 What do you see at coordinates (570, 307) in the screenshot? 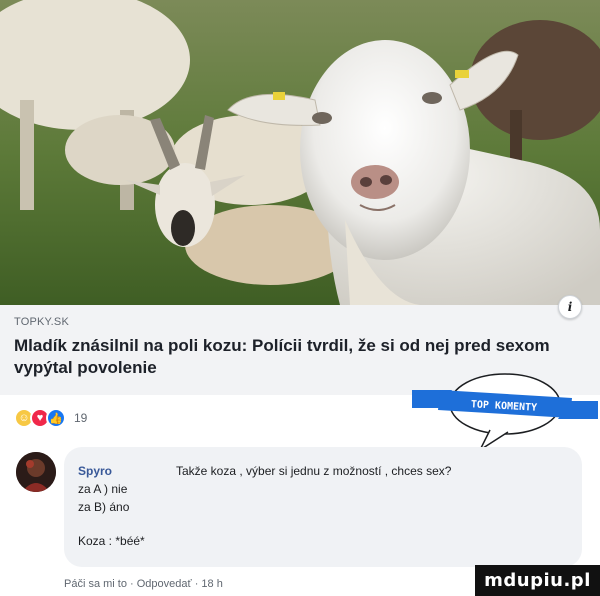
I see `info-icon: i` at bounding box center [570, 307].